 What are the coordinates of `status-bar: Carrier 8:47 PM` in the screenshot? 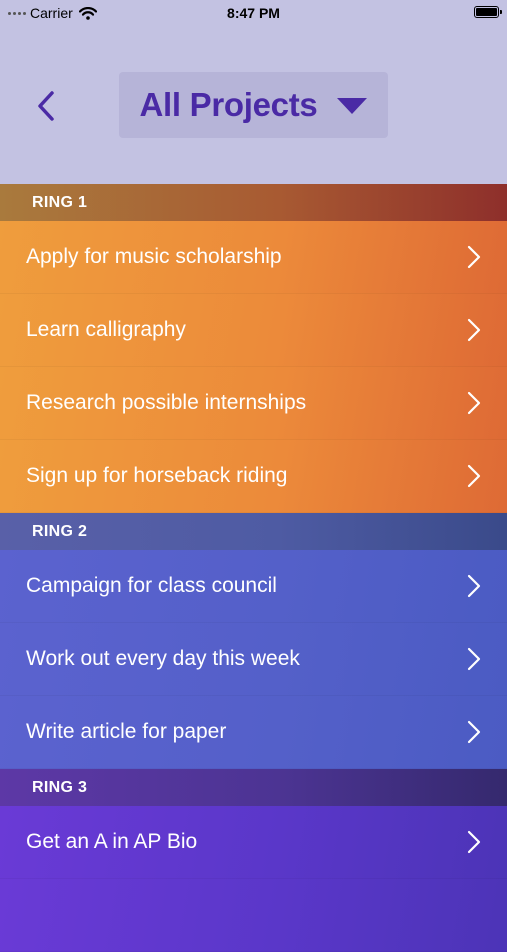 It's located at (253, 14).